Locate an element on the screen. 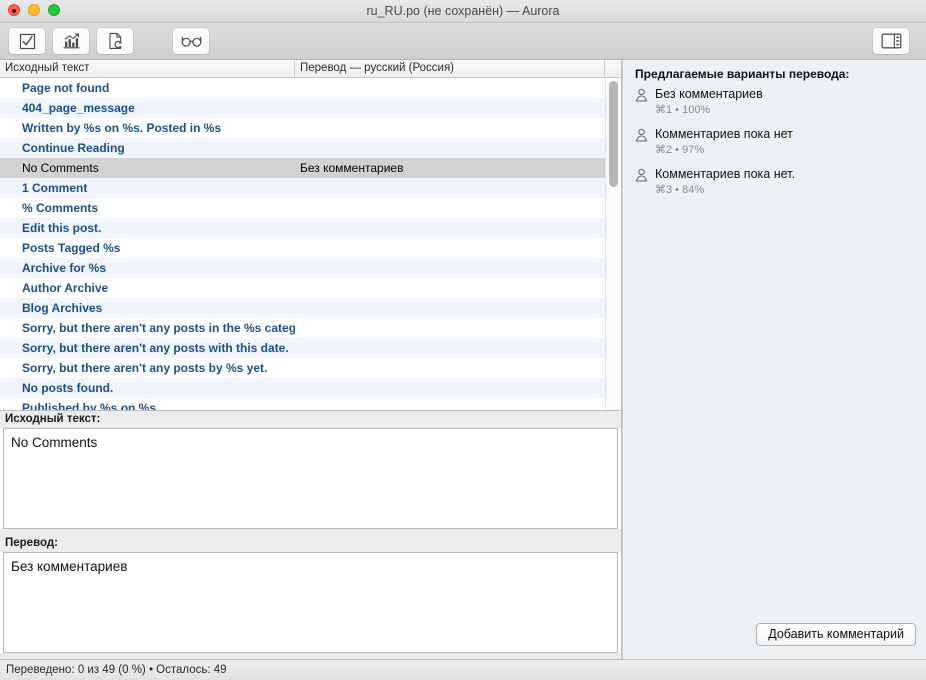  sidebar-toggle-button is located at coordinates (891, 41).